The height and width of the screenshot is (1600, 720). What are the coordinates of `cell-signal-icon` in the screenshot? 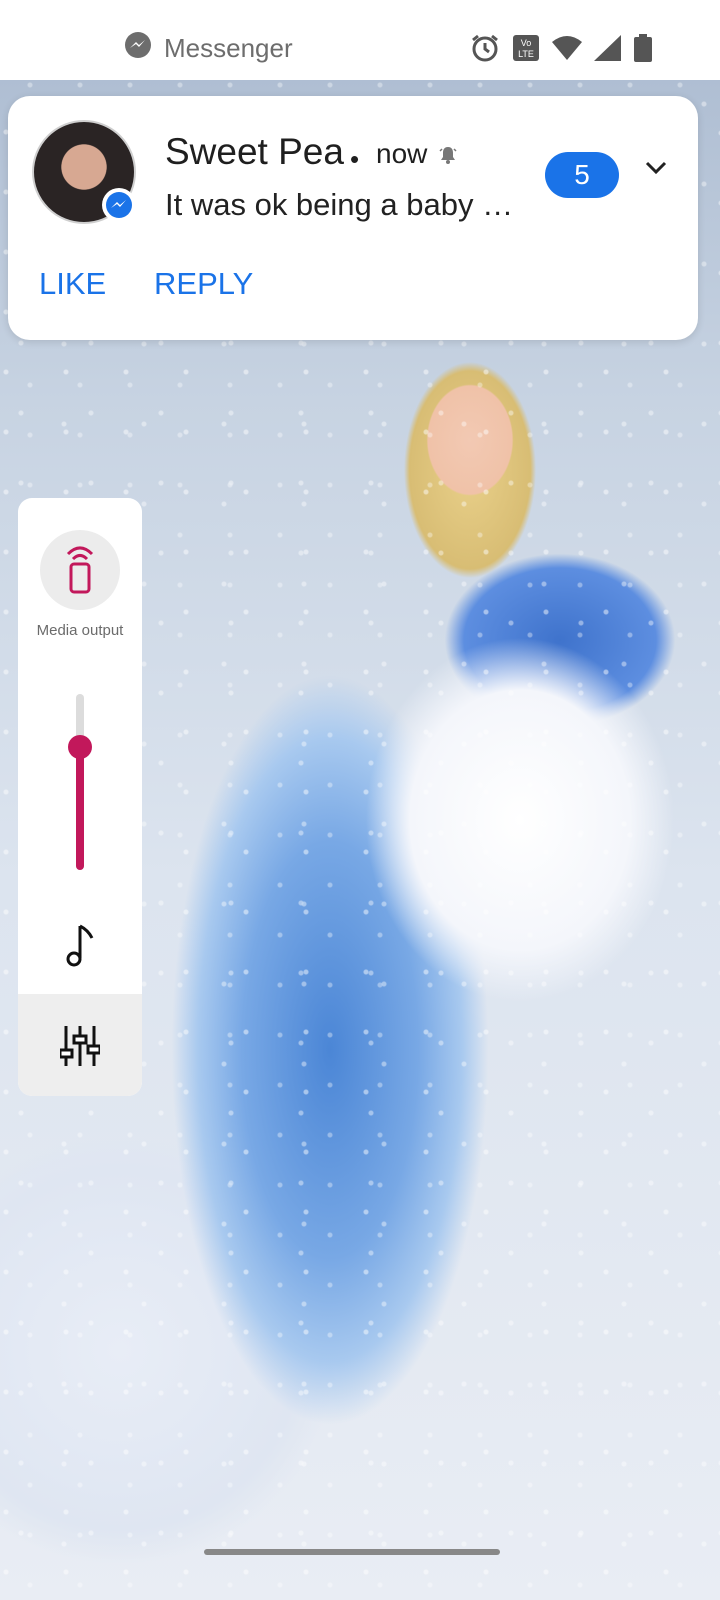 It's located at (608, 48).